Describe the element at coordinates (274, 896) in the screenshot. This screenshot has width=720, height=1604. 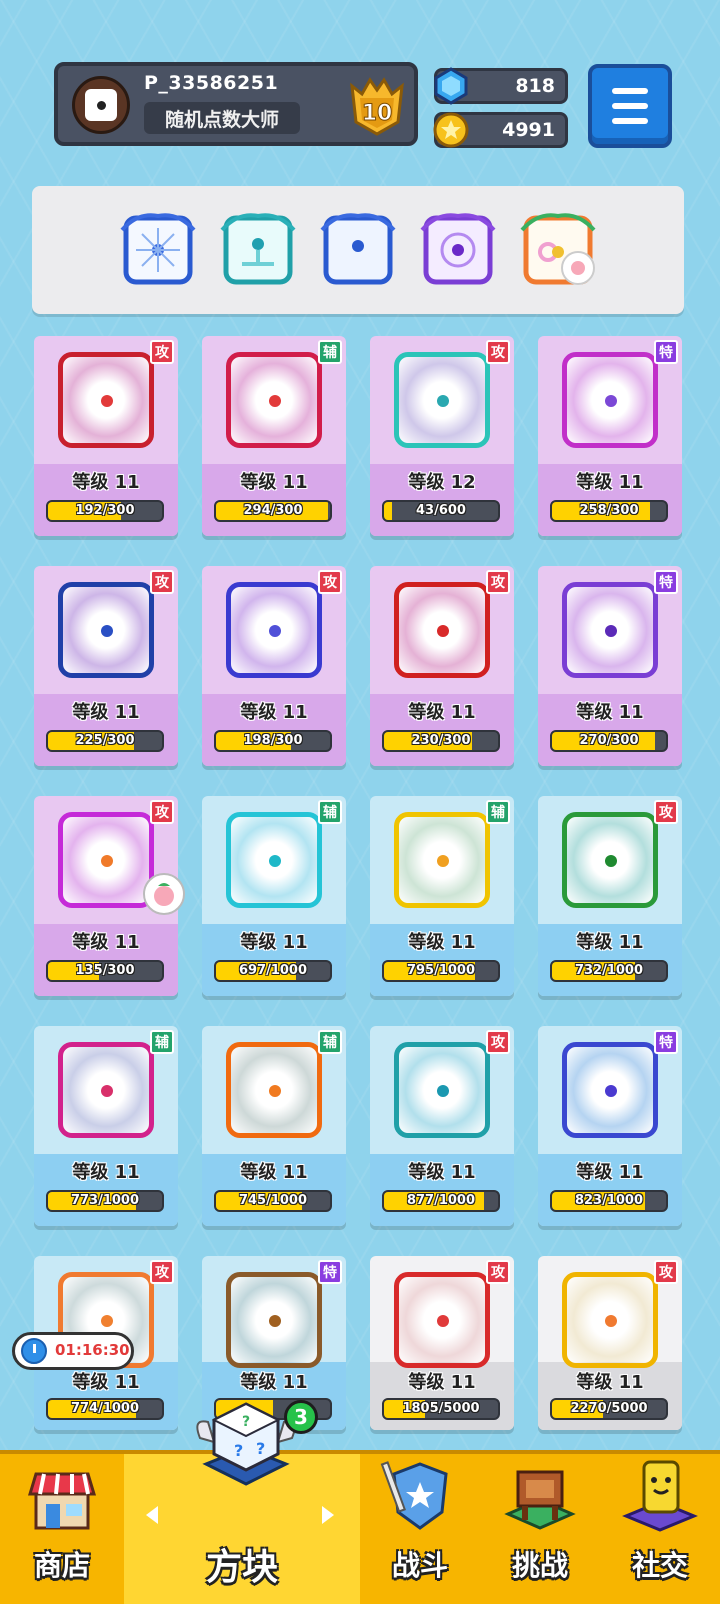
I see `dice-card: 辅等级 11 697/1000` at that location.